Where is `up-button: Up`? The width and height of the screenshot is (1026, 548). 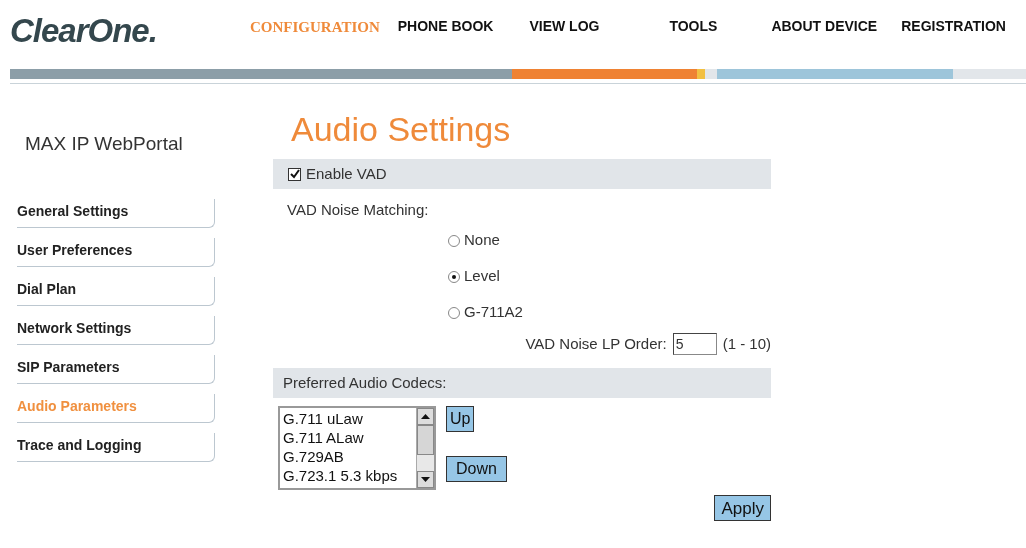
up-button: Up is located at coordinates (460, 419).